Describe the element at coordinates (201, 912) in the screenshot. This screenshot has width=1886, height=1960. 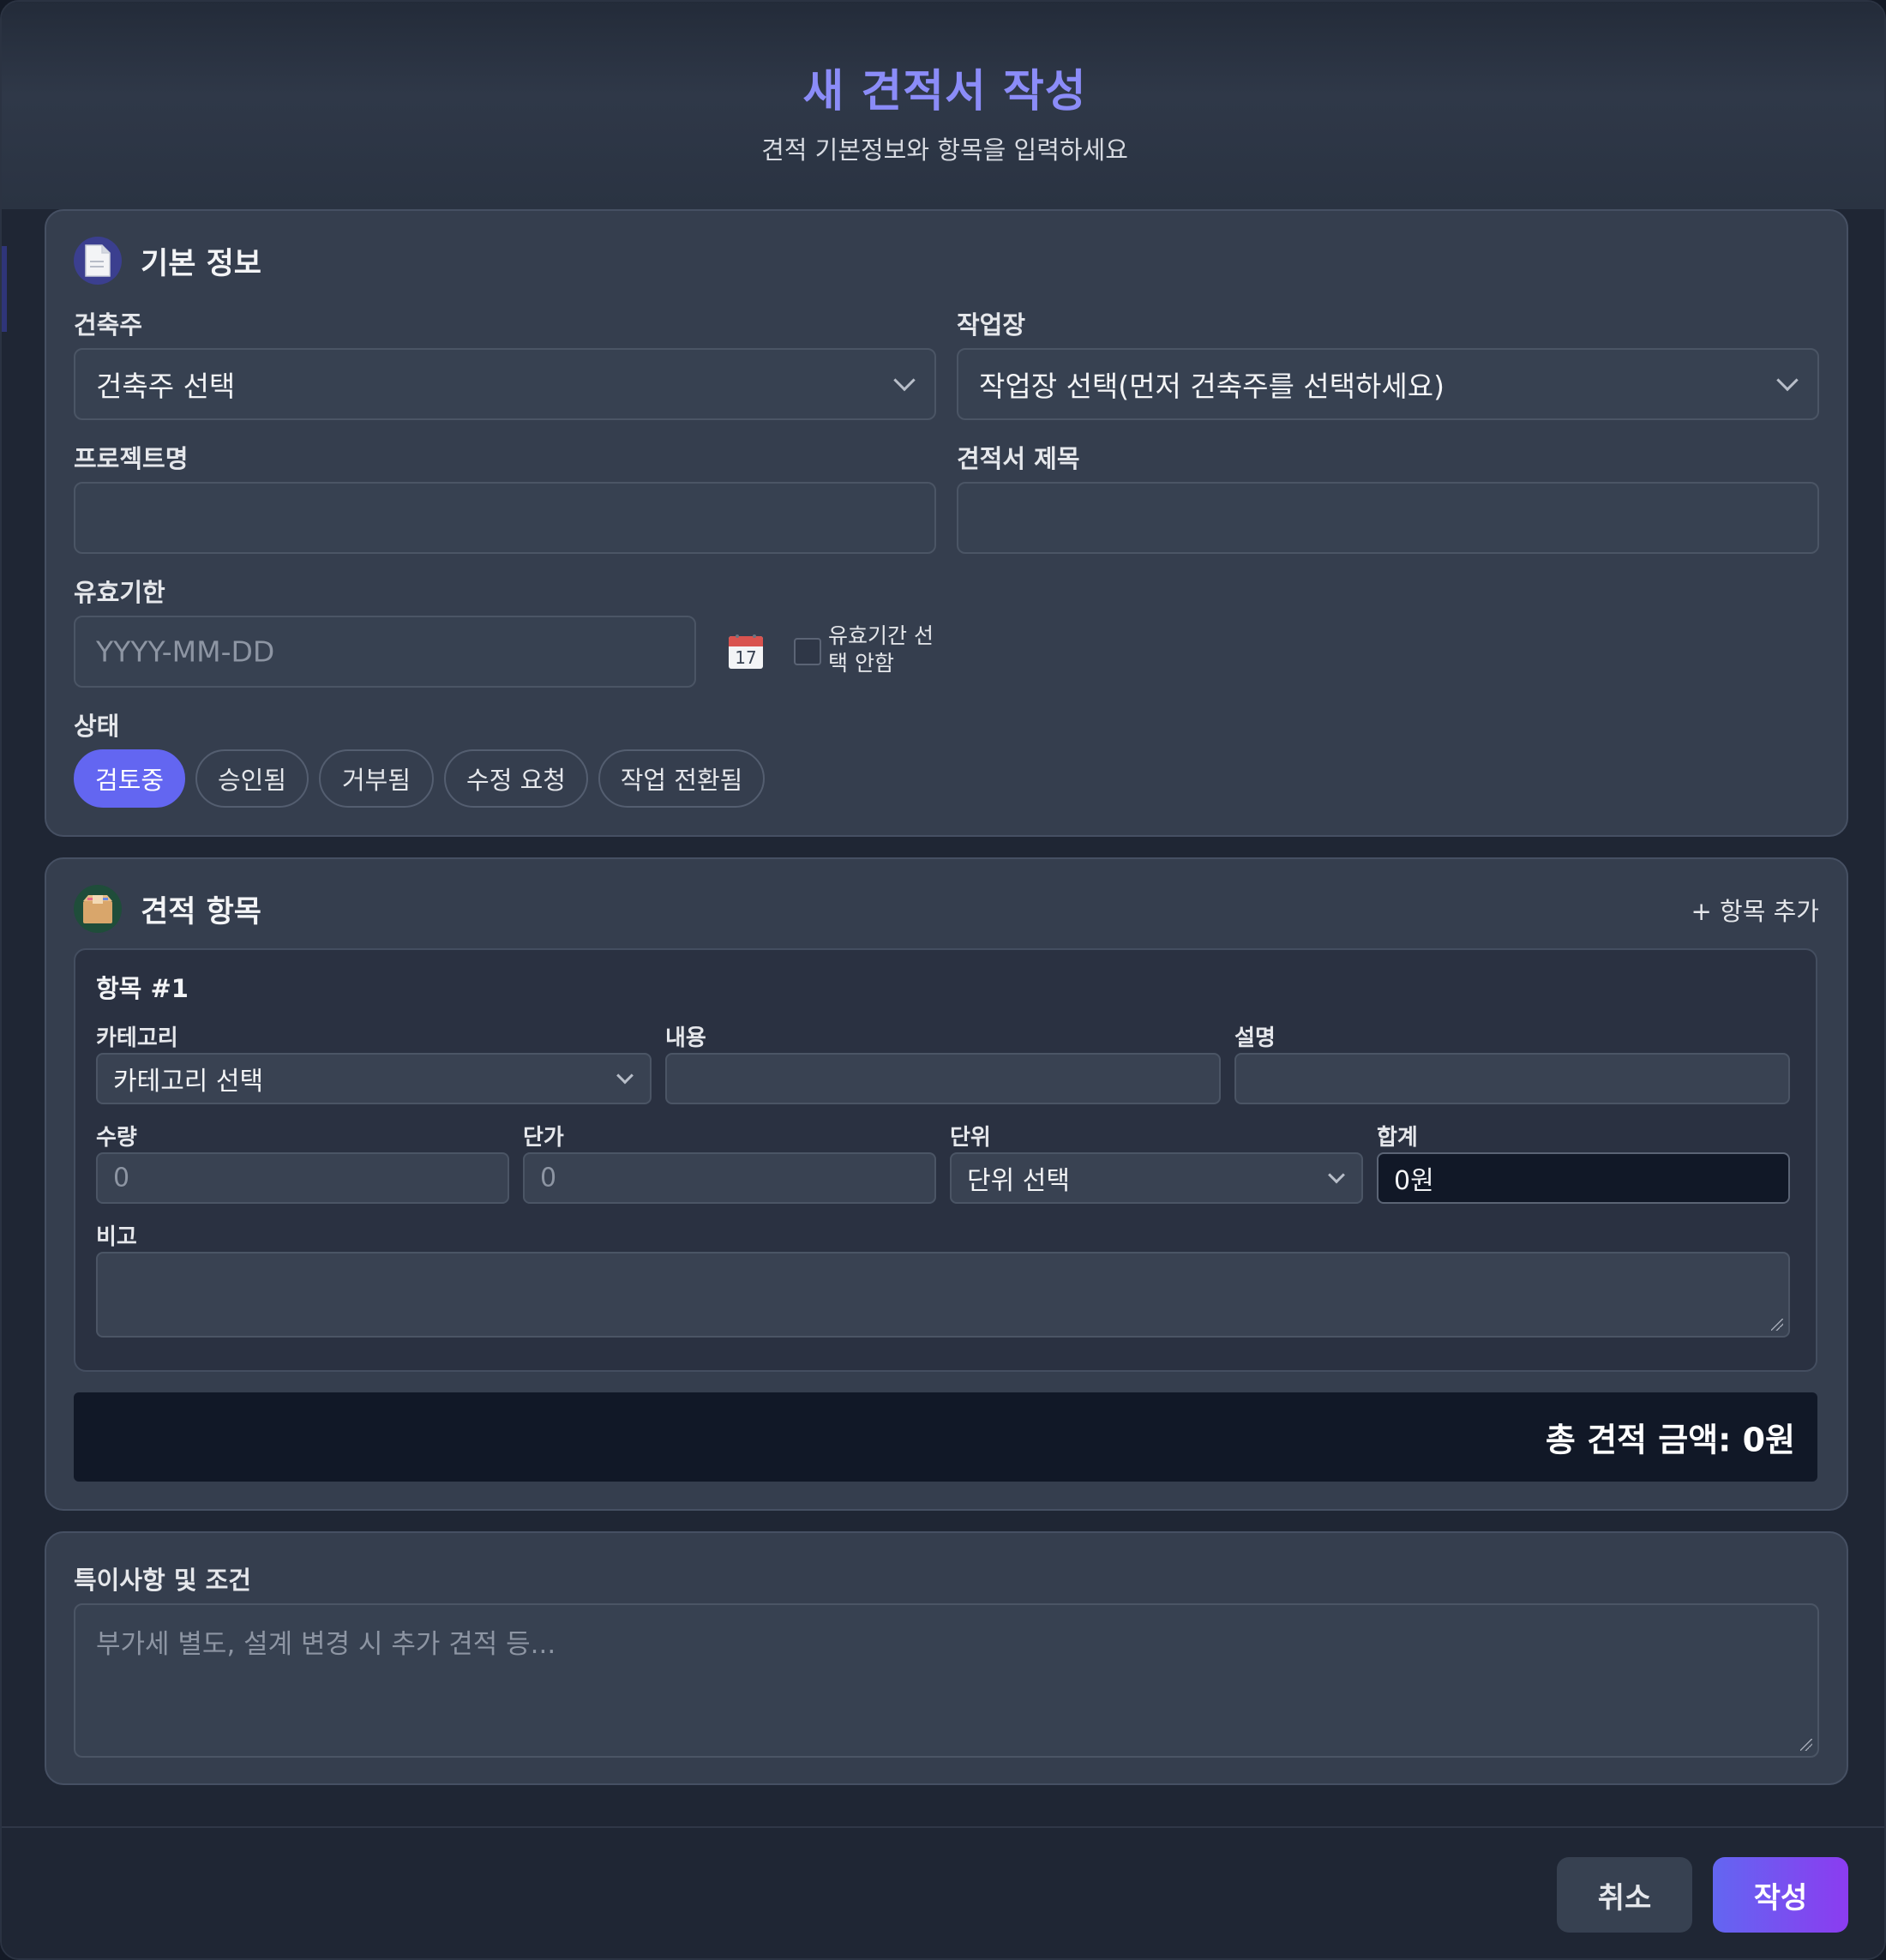
I see `quote-items-title: 견적 항목` at that location.